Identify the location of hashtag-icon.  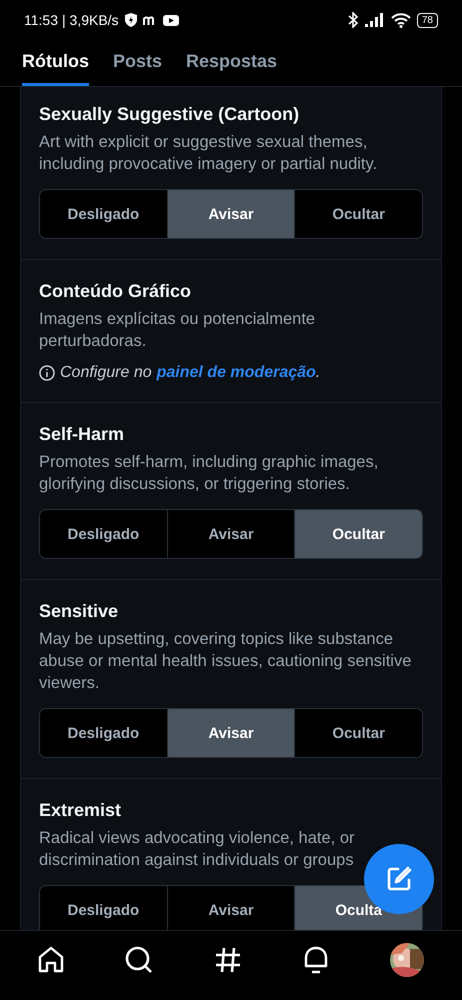
(228, 960).